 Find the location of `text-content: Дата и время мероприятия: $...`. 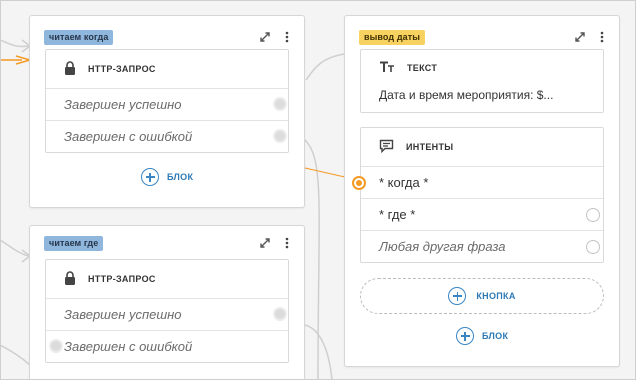

text-content: Дата и время мероприятия: $... is located at coordinates (466, 95).